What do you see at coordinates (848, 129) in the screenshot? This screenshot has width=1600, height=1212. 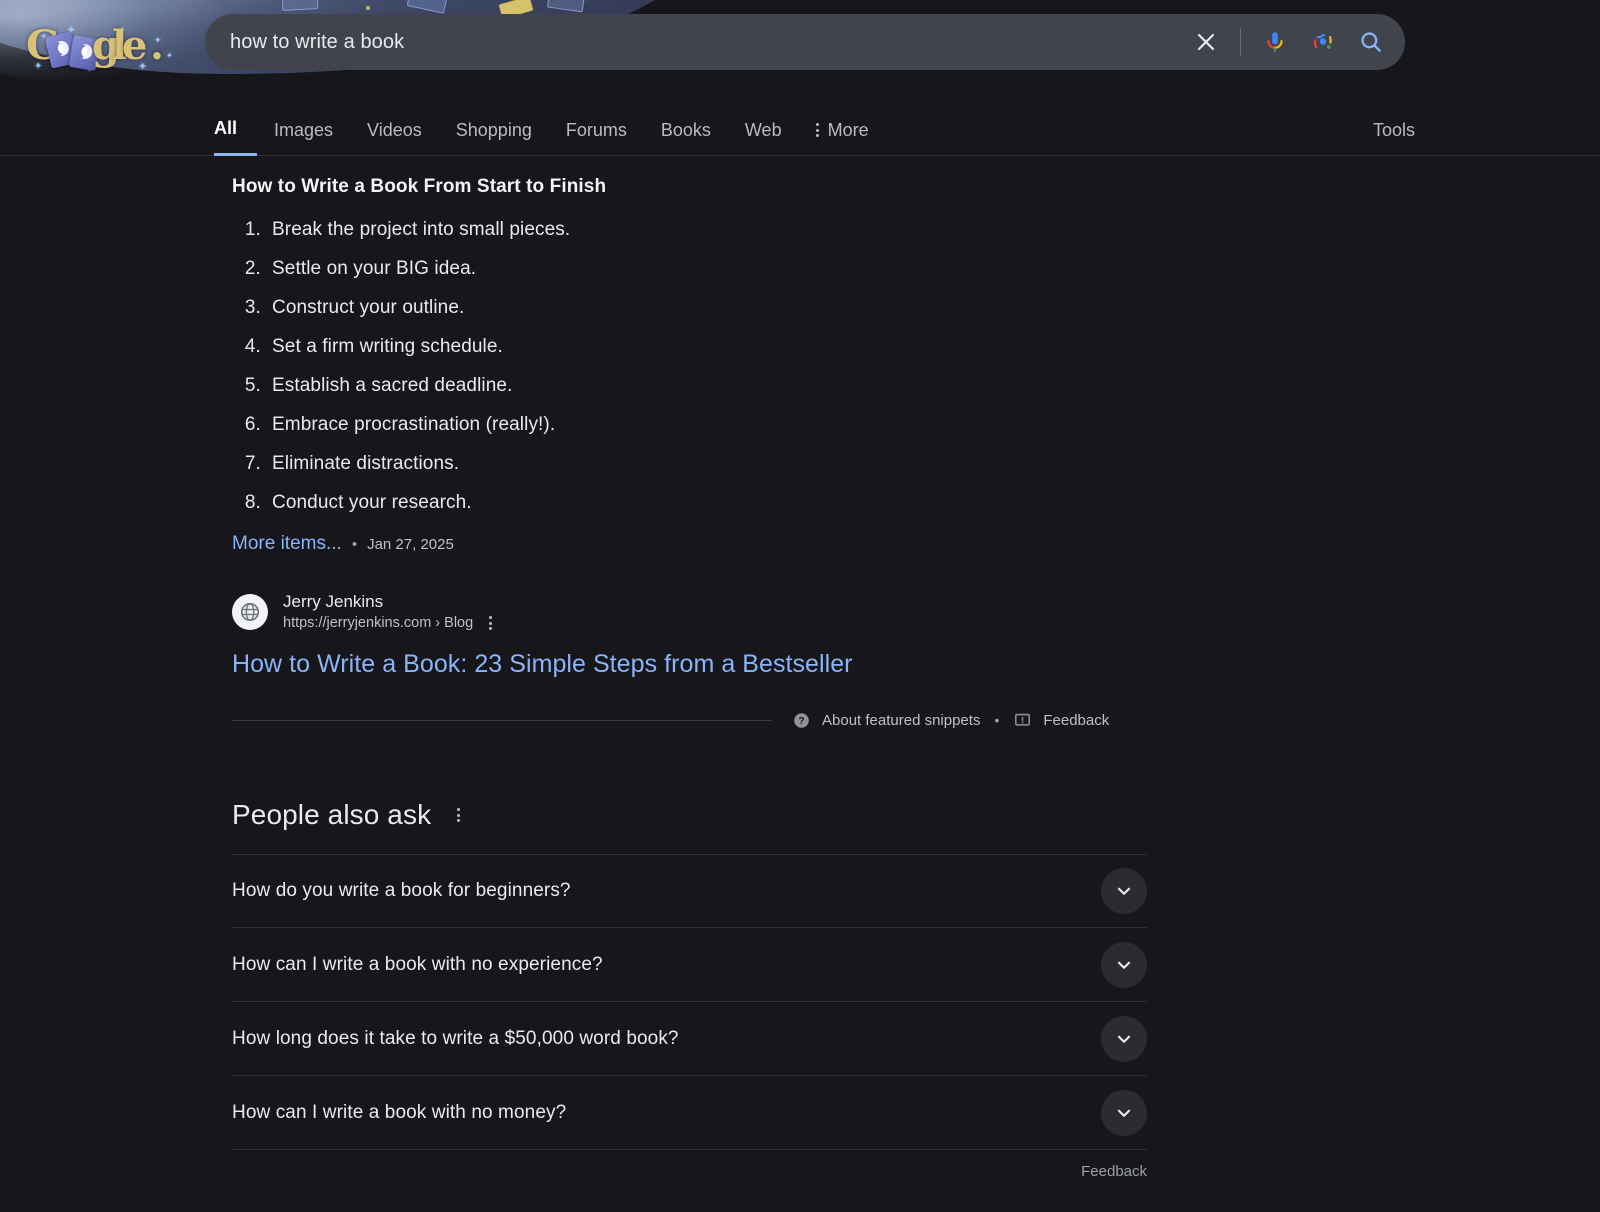 I see `nav-more-label: More` at bounding box center [848, 129].